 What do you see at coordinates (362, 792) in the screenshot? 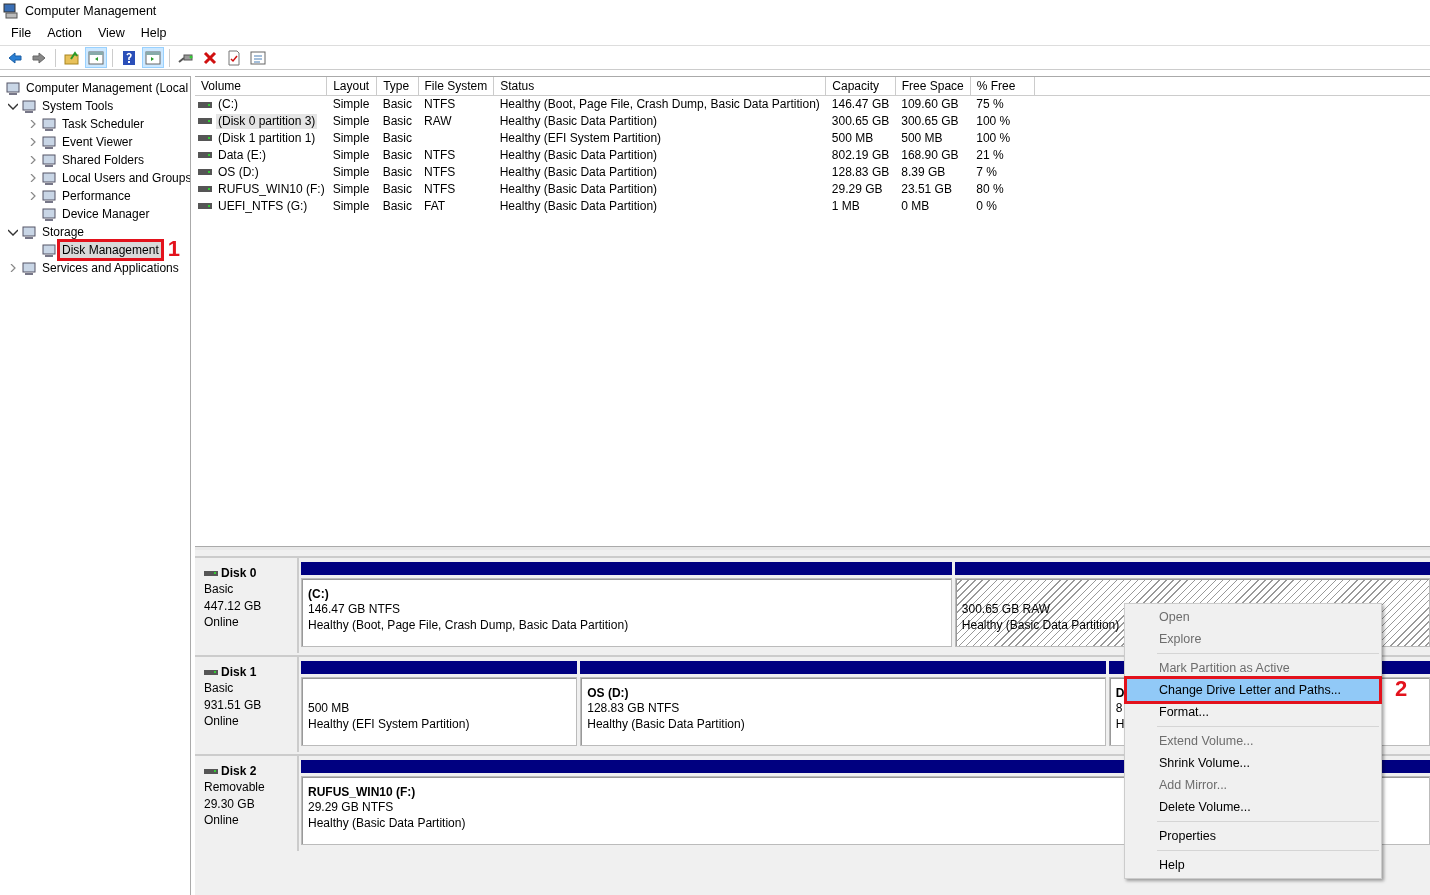
I see `partition-label: RUFUS_WIN10 (F:)` at bounding box center [362, 792].